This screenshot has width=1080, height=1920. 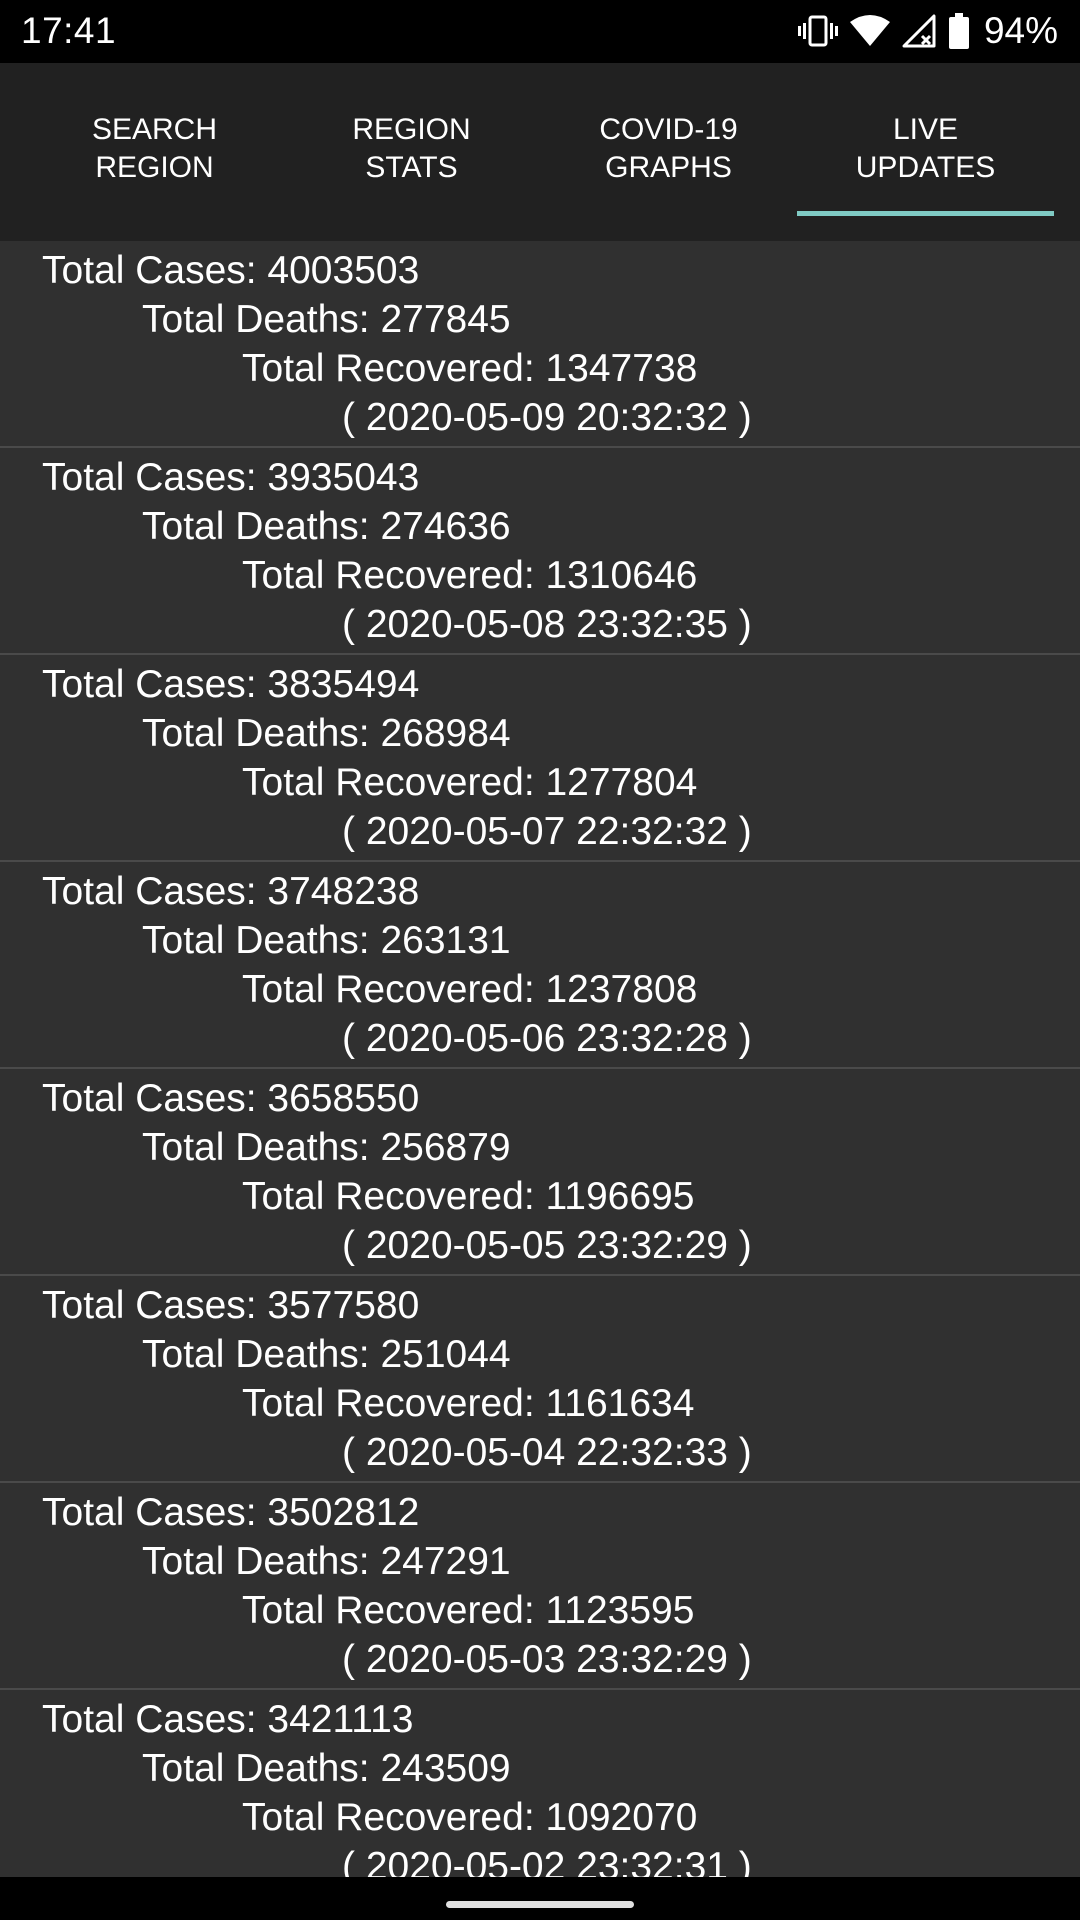 I want to click on total-cases: Total Cases: 4003503, so click(x=231, y=270).